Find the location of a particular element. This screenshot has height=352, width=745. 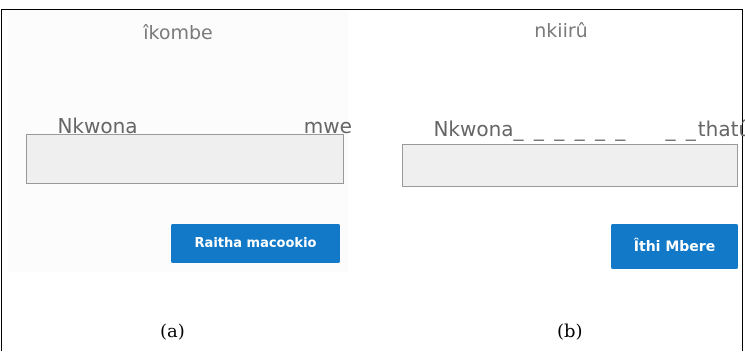

next-button: Îthi Mbere is located at coordinates (674, 246).